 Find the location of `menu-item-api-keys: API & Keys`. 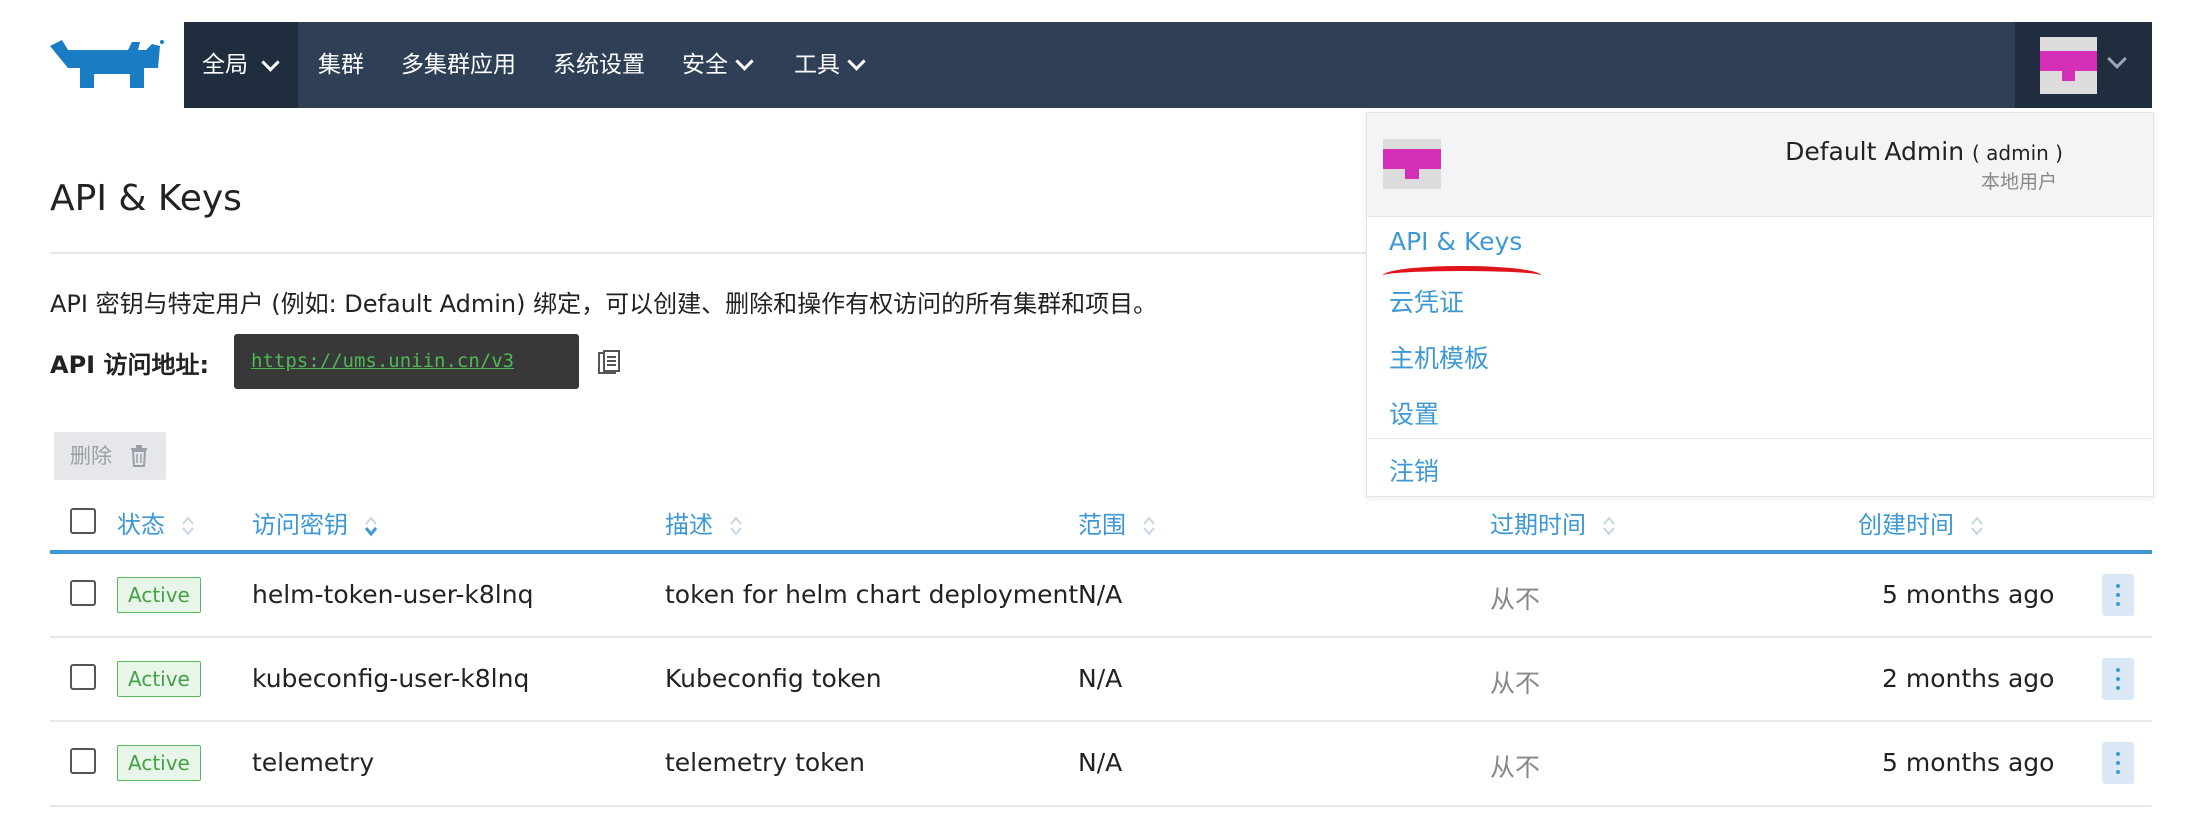

menu-item-api-keys: API & Keys is located at coordinates (1455, 241).